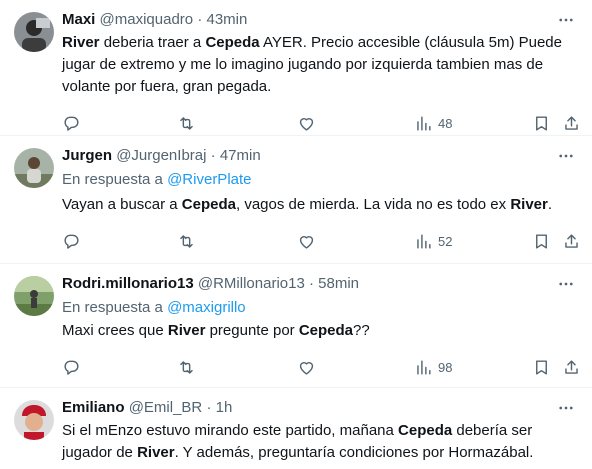 The width and height of the screenshot is (592, 469). Describe the element at coordinates (209, 179) in the screenshot. I see `reply-to-link: @RiverPlate` at that location.